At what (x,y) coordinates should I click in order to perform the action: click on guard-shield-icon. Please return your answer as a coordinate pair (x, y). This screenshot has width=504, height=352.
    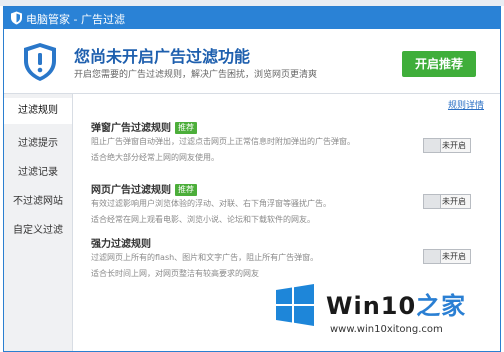
    Looking at the image, I should click on (16, 18).